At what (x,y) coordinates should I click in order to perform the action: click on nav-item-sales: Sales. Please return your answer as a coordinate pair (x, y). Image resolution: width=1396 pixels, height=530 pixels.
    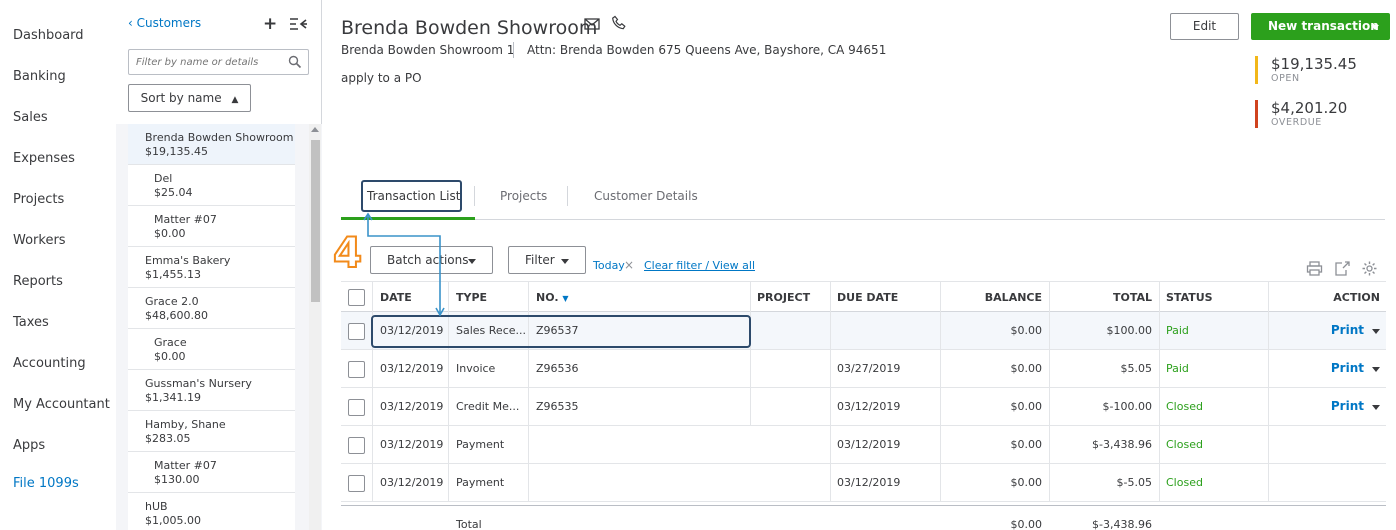
    Looking at the image, I should click on (30, 117).